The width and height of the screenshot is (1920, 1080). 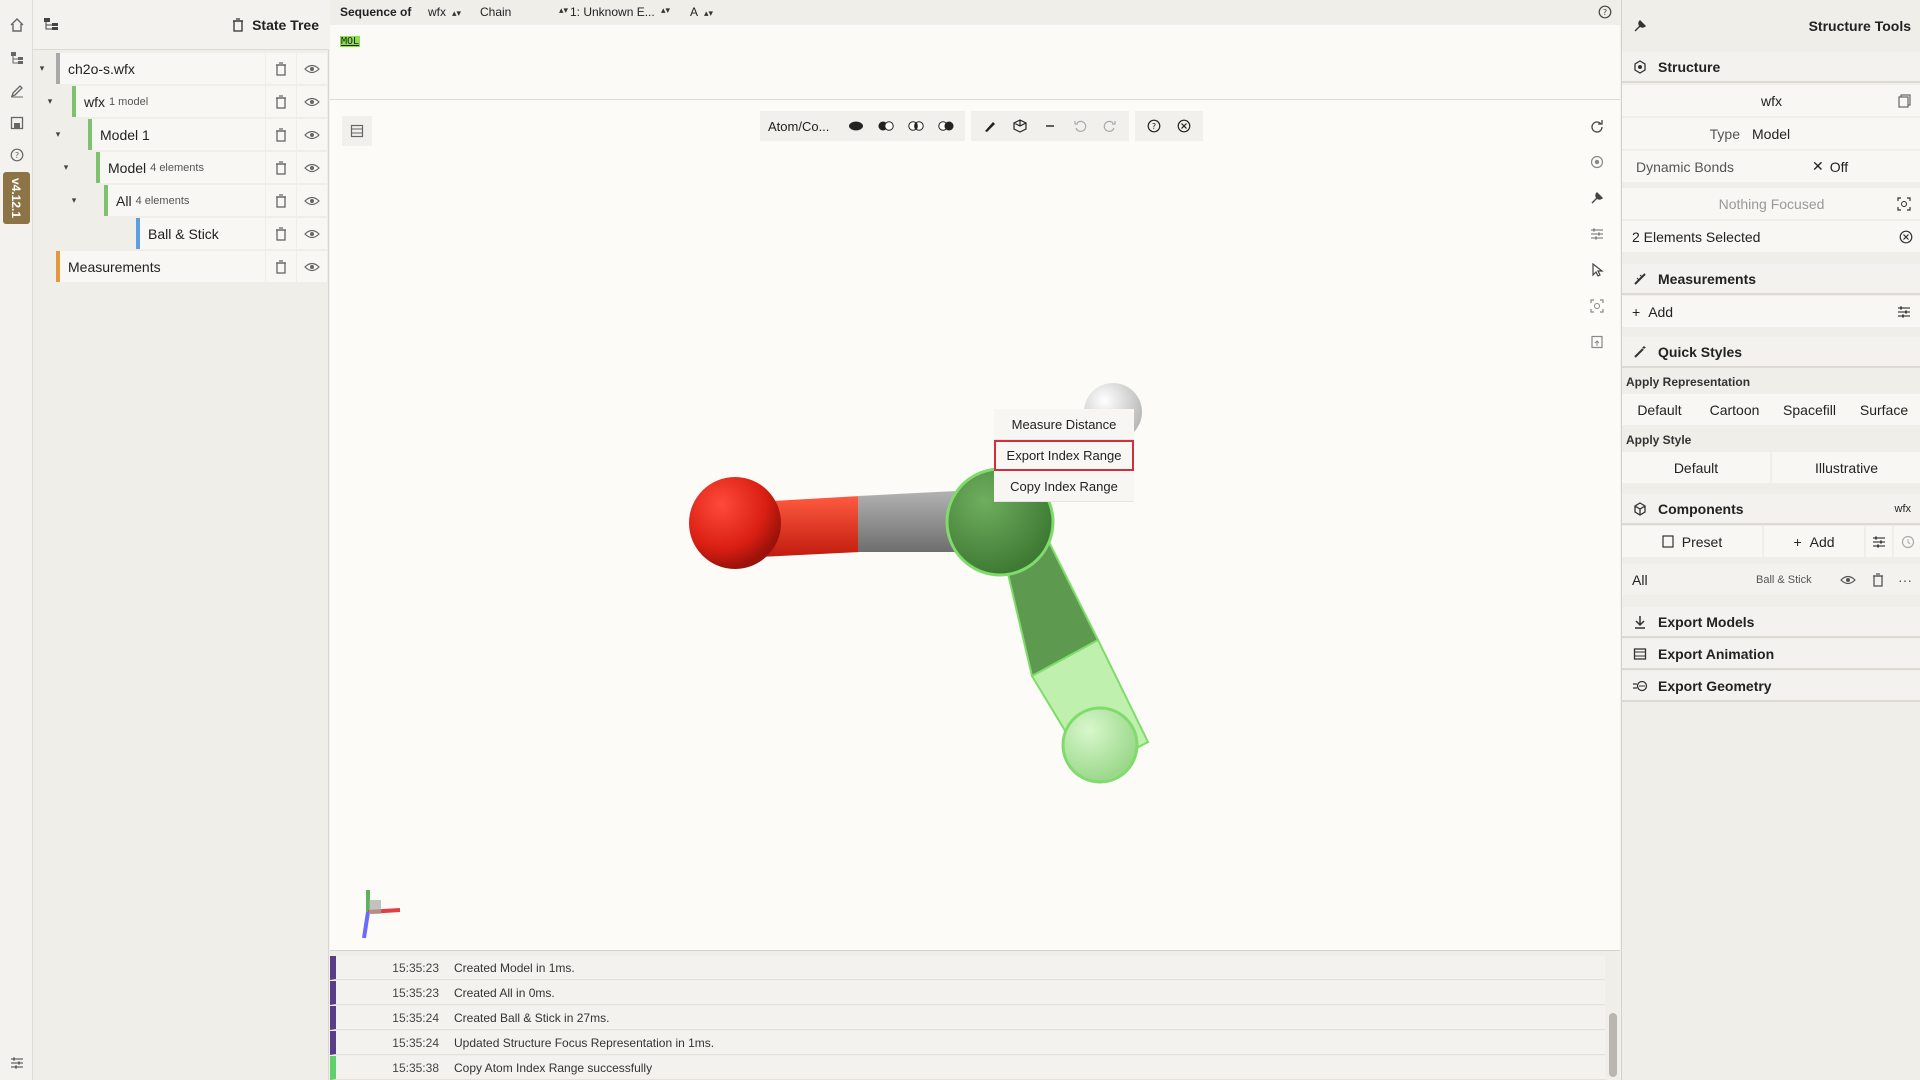 What do you see at coordinates (1771, 311) in the screenshot?
I see `measurements-add-row: + Add` at bounding box center [1771, 311].